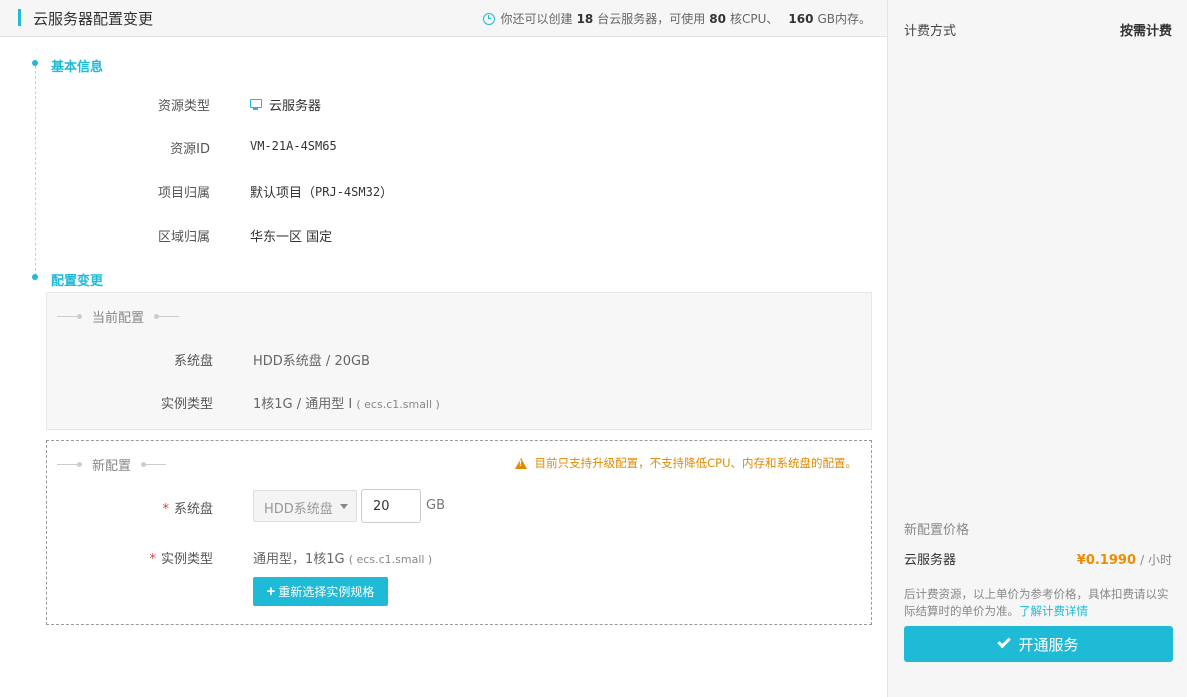 This screenshot has width=1187, height=697. Describe the element at coordinates (348, 191) in the screenshot. I see `project-code: PRJ-4SM32` at that location.